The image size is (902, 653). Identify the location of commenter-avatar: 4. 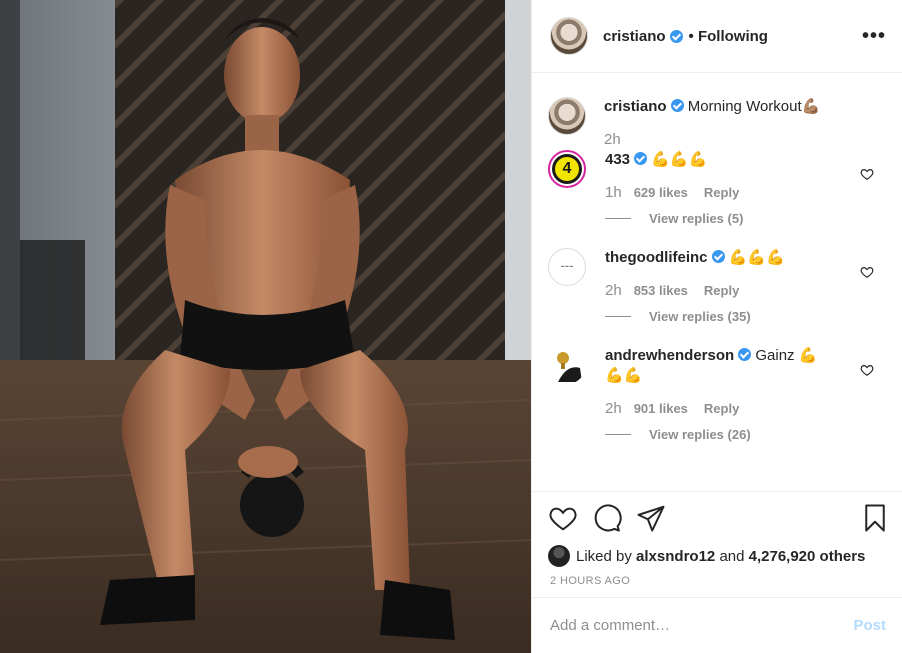
(567, 169).